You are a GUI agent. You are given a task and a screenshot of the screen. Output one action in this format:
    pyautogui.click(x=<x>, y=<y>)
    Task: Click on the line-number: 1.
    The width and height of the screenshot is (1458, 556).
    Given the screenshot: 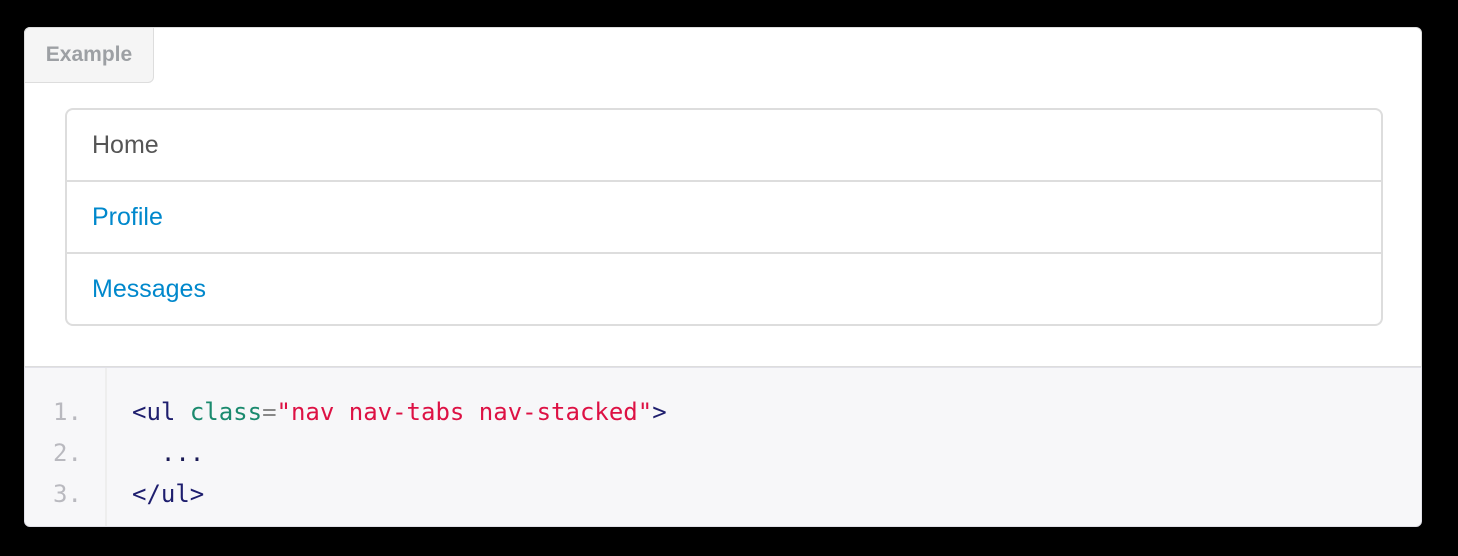 What is the action you would take?
    pyautogui.click(x=67, y=412)
    